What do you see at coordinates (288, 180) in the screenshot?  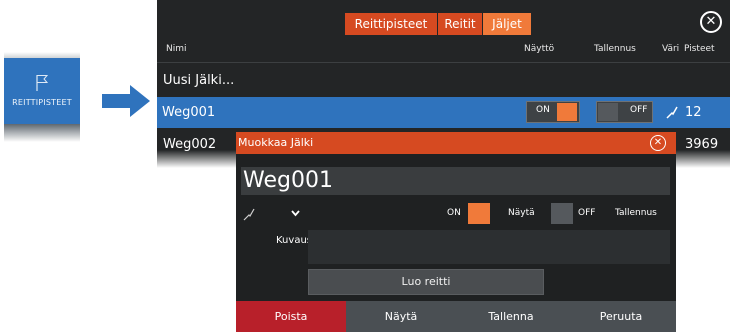 I see `track-name-value: Weg001` at bounding box center [288, 180].